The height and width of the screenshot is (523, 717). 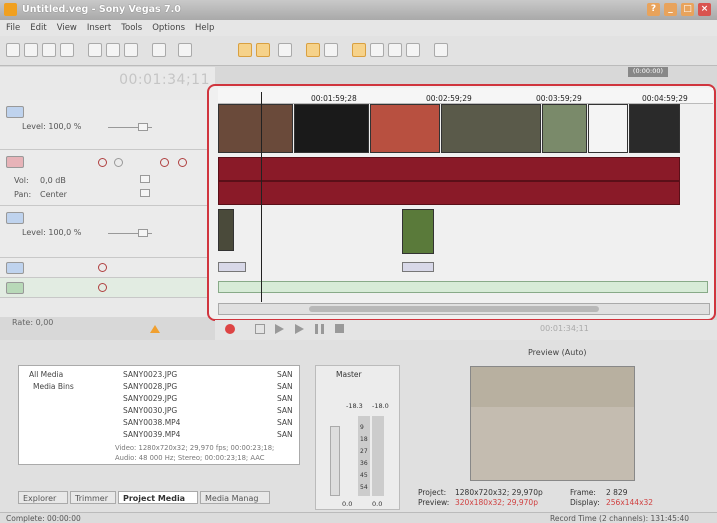 I want to click on maximize-icon: □, so click(x=687, y=9).